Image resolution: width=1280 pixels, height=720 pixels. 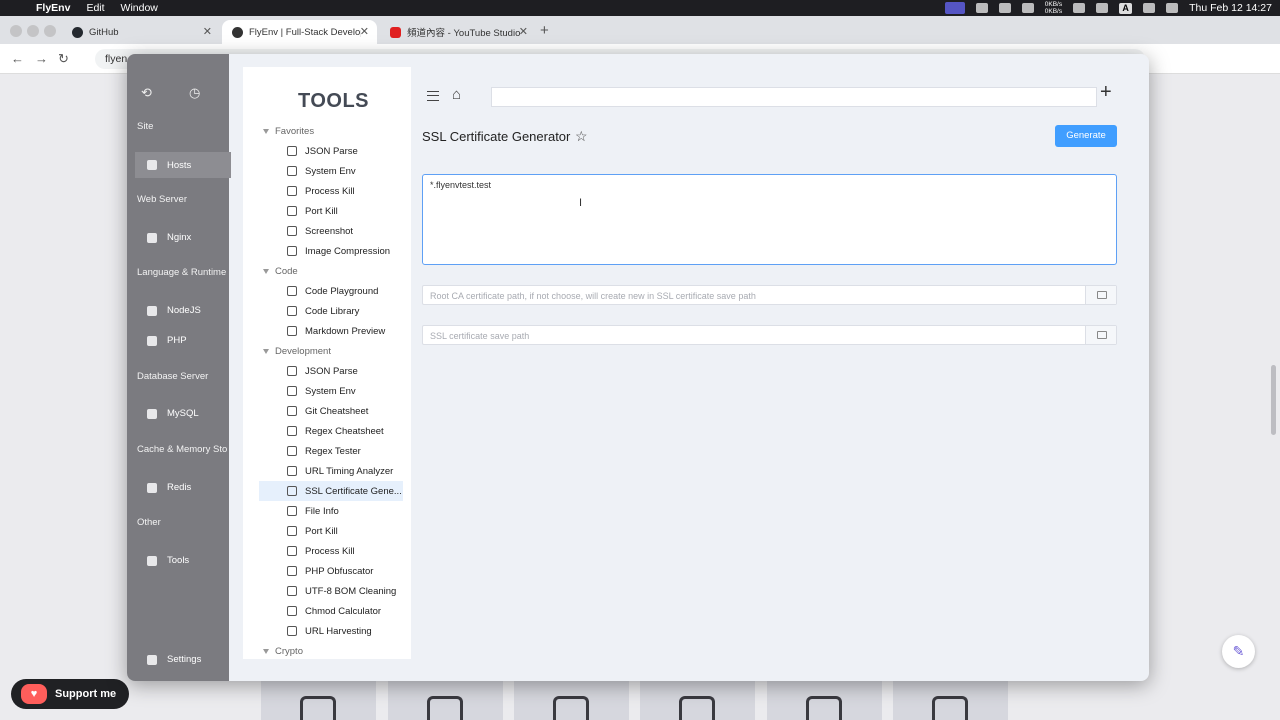 What do you see at coordinates (174, 310) in the screenshot?
I see `sidebar-item-nodejs: NodeJS` at bounding box center [174, 310].